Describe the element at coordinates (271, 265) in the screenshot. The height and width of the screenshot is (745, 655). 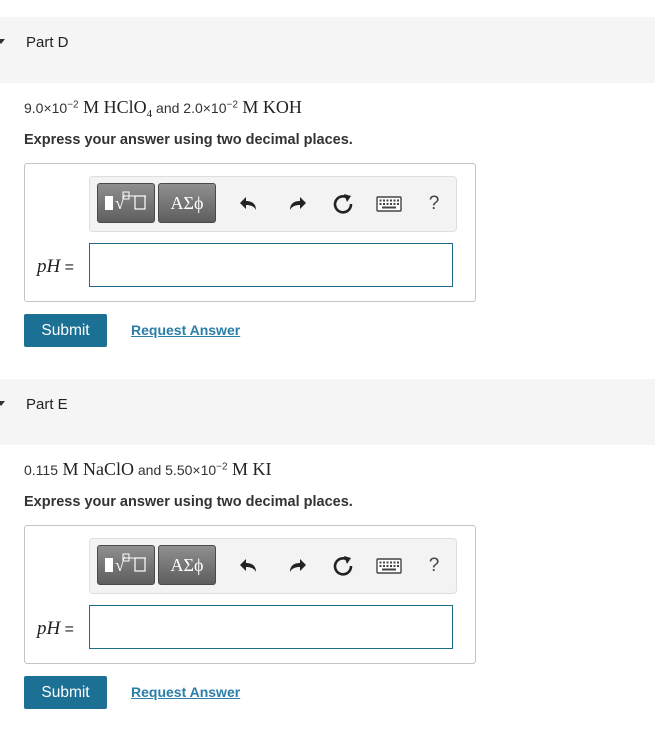
I see `part-d-answer-input` at that location.